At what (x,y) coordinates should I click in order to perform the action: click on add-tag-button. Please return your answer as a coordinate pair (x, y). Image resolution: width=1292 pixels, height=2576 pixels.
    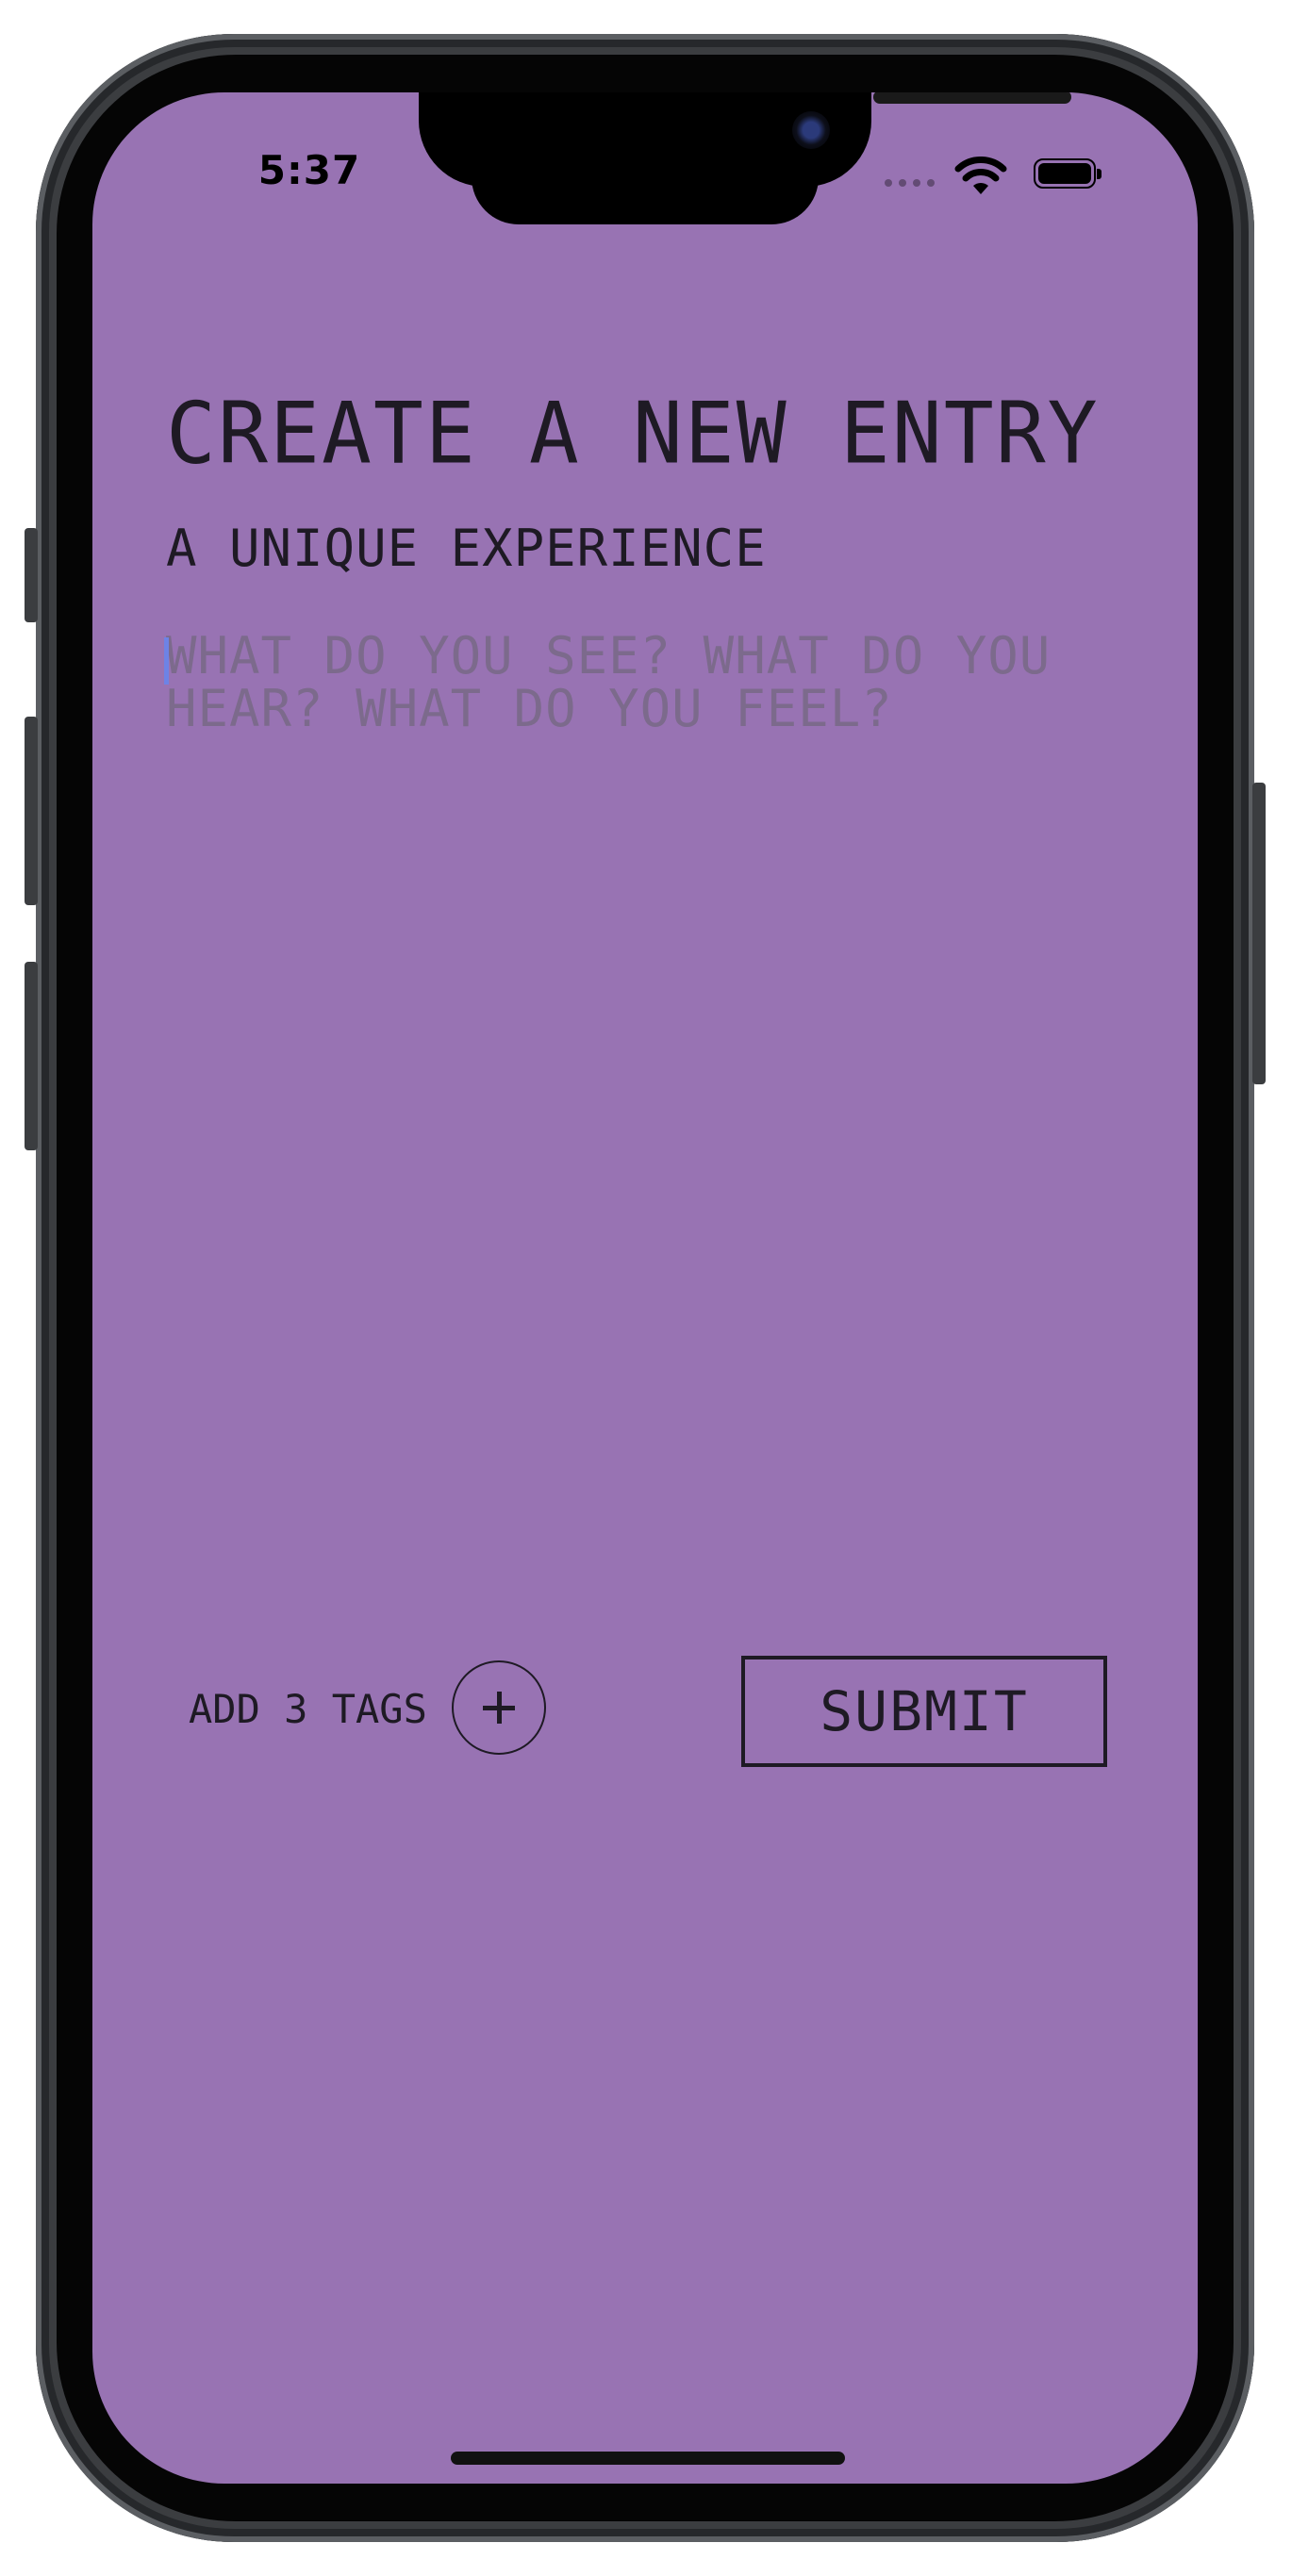
    Looking at the image, I should click on (499, 1707).